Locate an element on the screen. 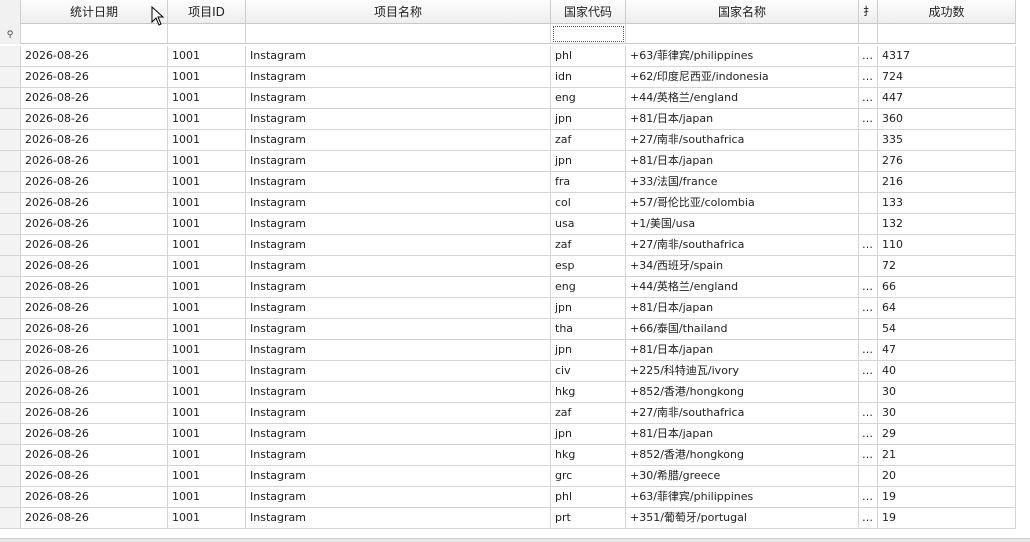 The width and height of the screenshot is (1030, 542). table-row: 2026-08-26 1001 Instagram usa +1/美国/usa 132 is located at coordinates (508, 224).